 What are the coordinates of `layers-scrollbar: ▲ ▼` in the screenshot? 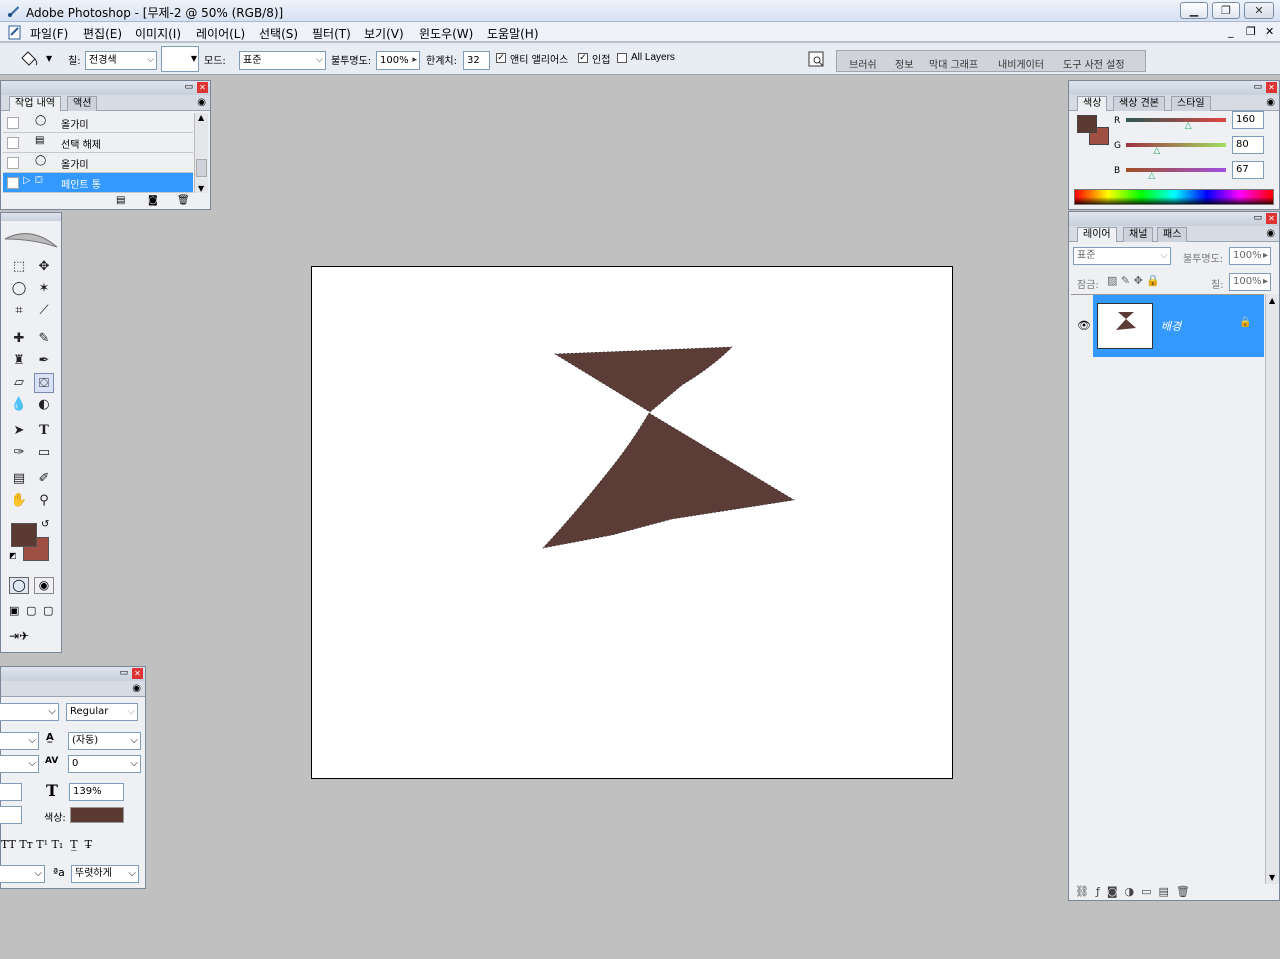 It's located at (1272, 589).